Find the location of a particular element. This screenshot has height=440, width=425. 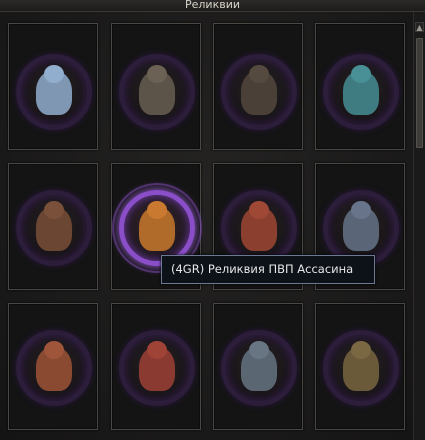

armored-beast-icon is located at coordinates (157, 93).